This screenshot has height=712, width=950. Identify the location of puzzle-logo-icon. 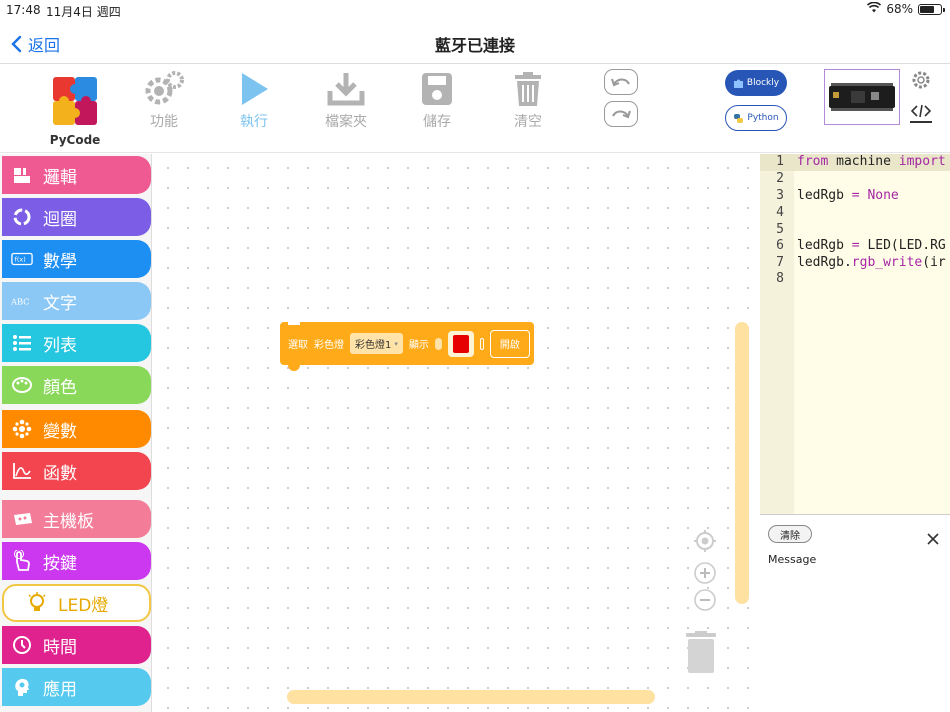
(75, 101).